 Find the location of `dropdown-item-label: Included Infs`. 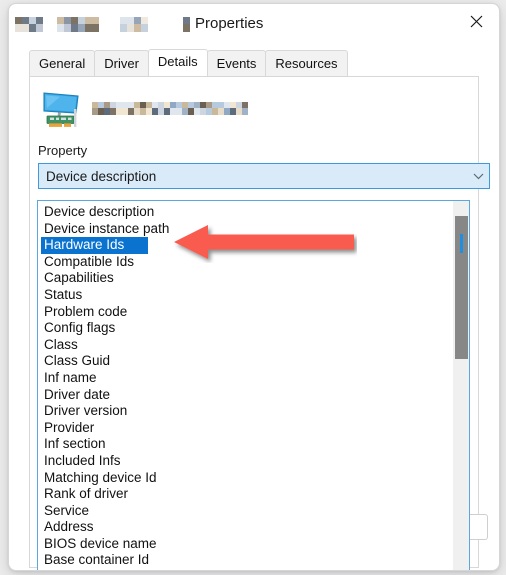

dropdown-item-label: Included Infs is located at coordinates (82, 460).